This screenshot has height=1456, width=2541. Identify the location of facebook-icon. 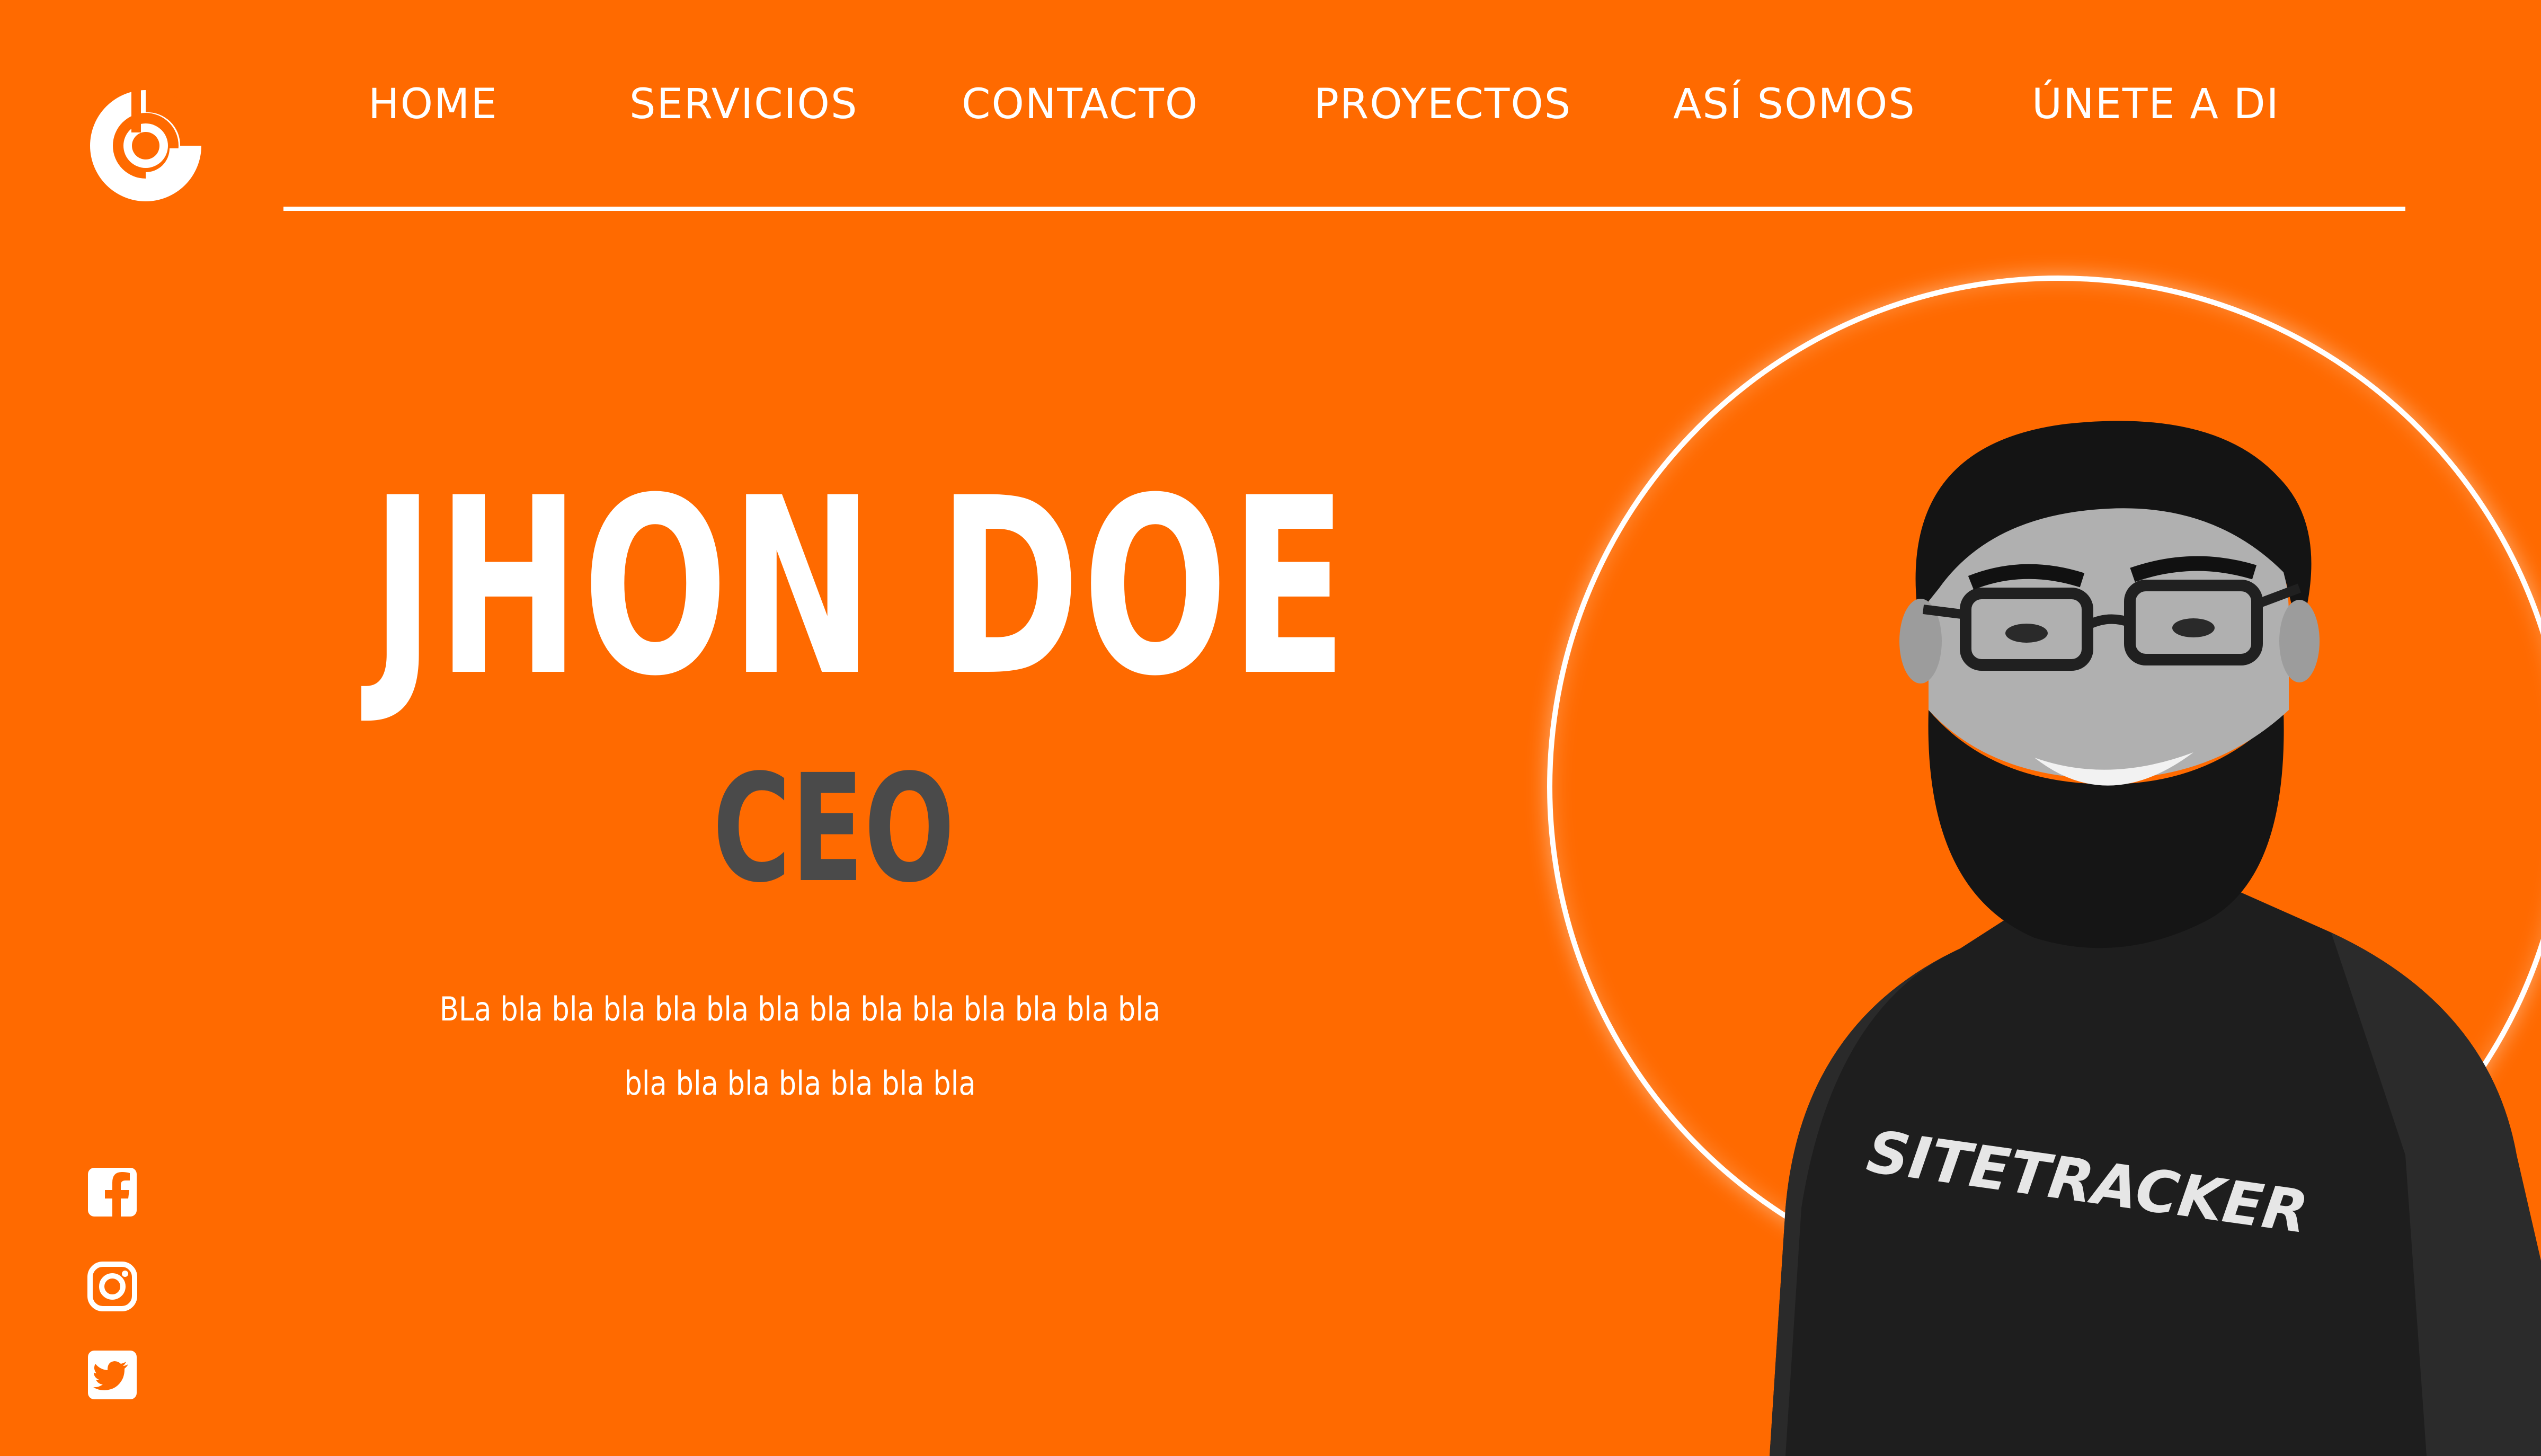
(112, 1193).